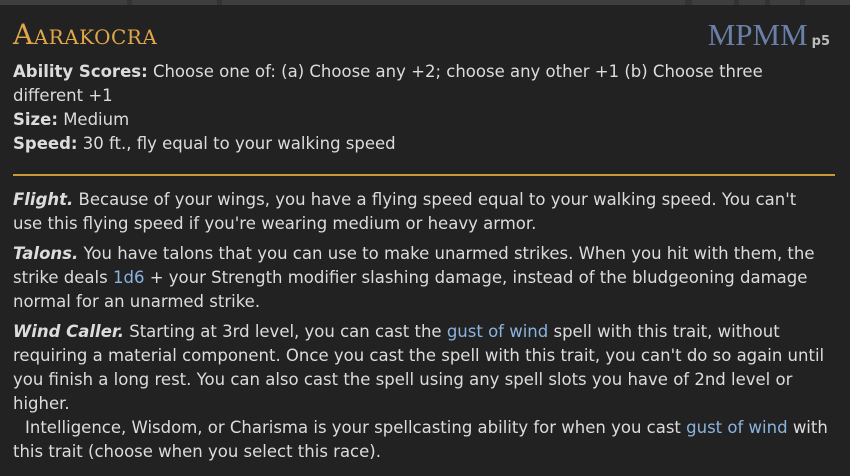 This screenshot has height=476, width=850. What do you see at coordinates (45, 143) in the screenshot?
I see `speed-label: Speed:` at bounding box center [45, 143].